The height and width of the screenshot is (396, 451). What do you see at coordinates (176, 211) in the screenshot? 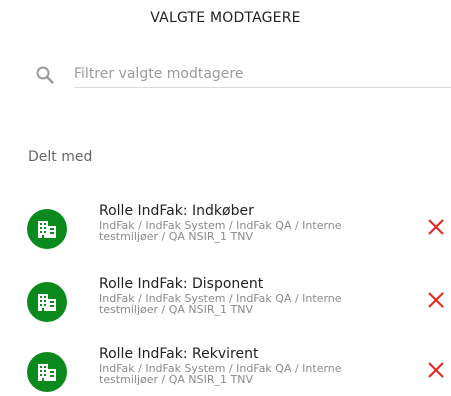
I see `recipient-name: Rolle IndFak: Indkøber` at bounding box center [176, 211].